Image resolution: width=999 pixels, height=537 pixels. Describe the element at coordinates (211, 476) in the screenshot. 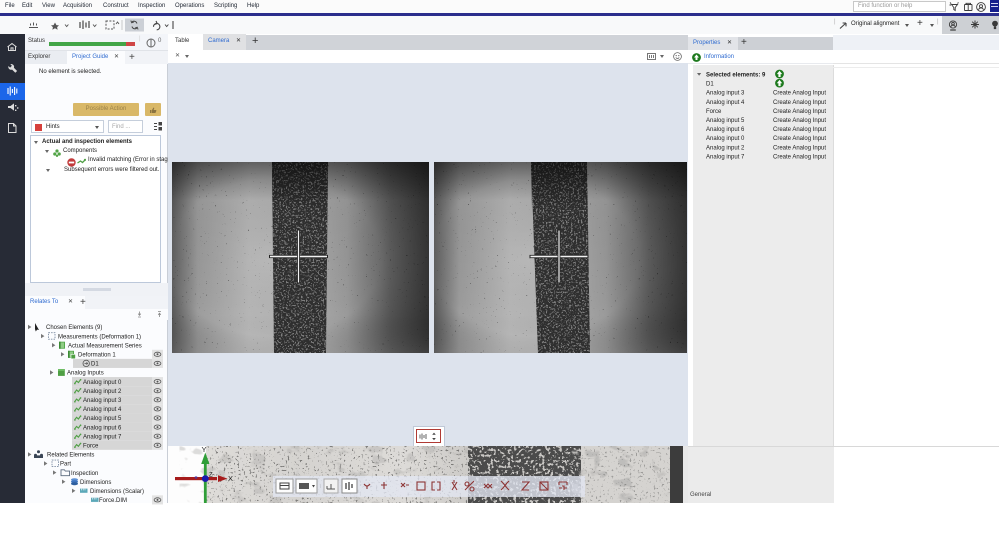

I see `svg-text: Z` at that location.